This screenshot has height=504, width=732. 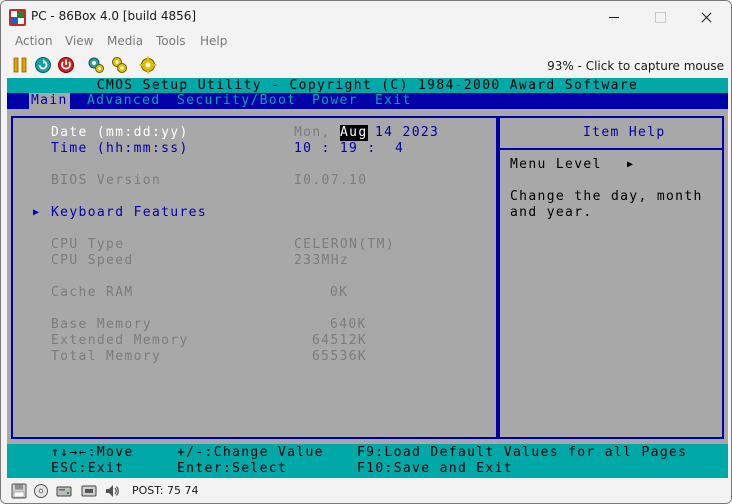 I want to click on cpu-type-value: CELERON(TM), so click(x=344, y=244).